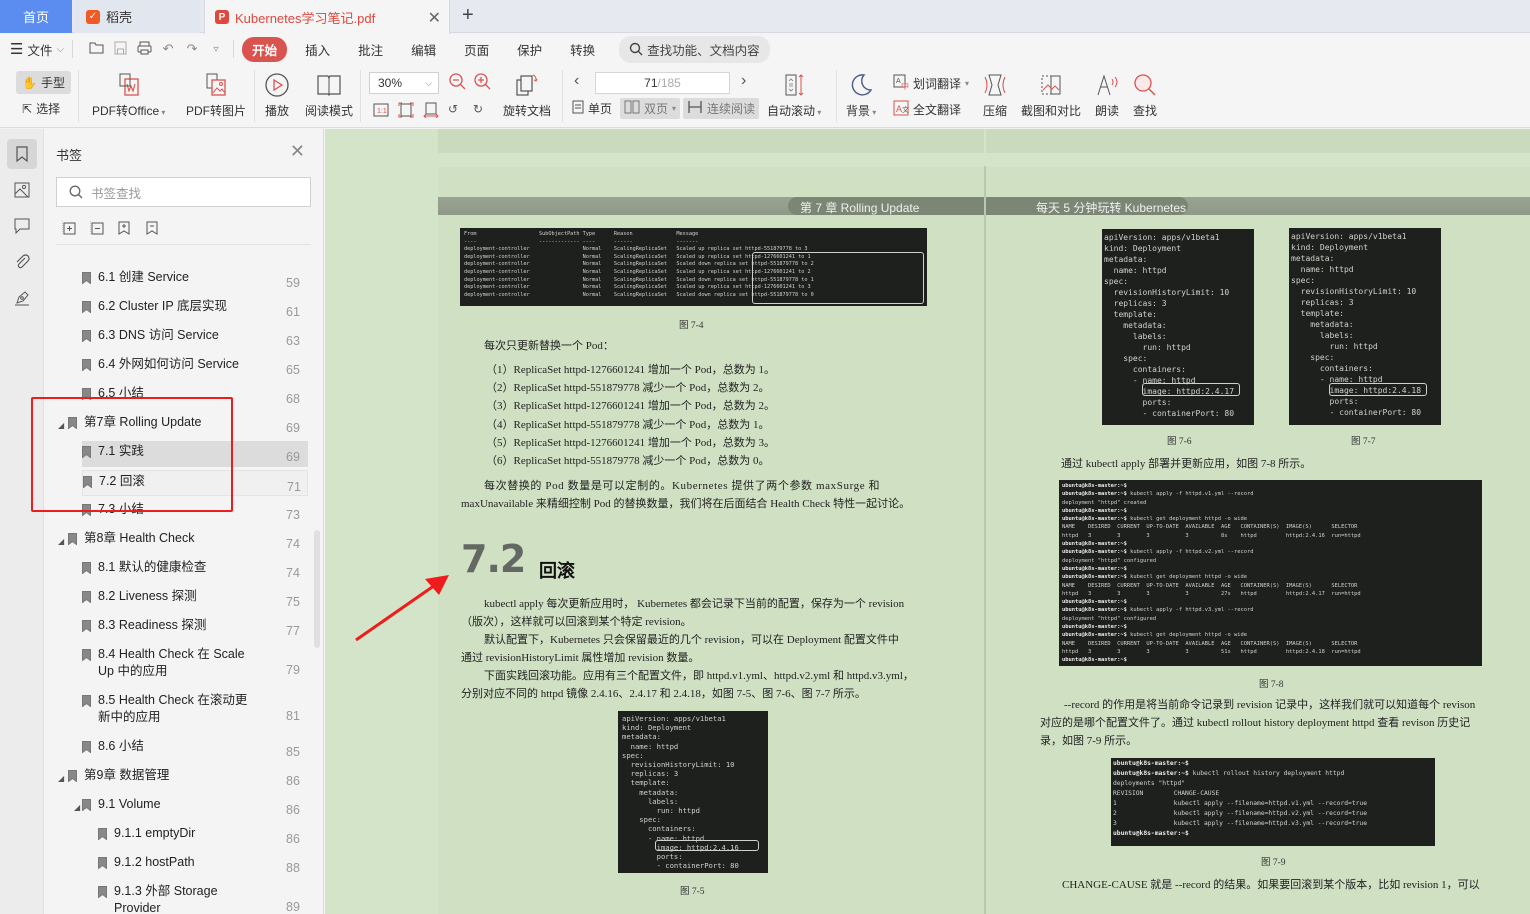  What do you see at coordinates (69, 228) in the screenshot?
I see `expand-all-icon` at bounding box center [69, 228].